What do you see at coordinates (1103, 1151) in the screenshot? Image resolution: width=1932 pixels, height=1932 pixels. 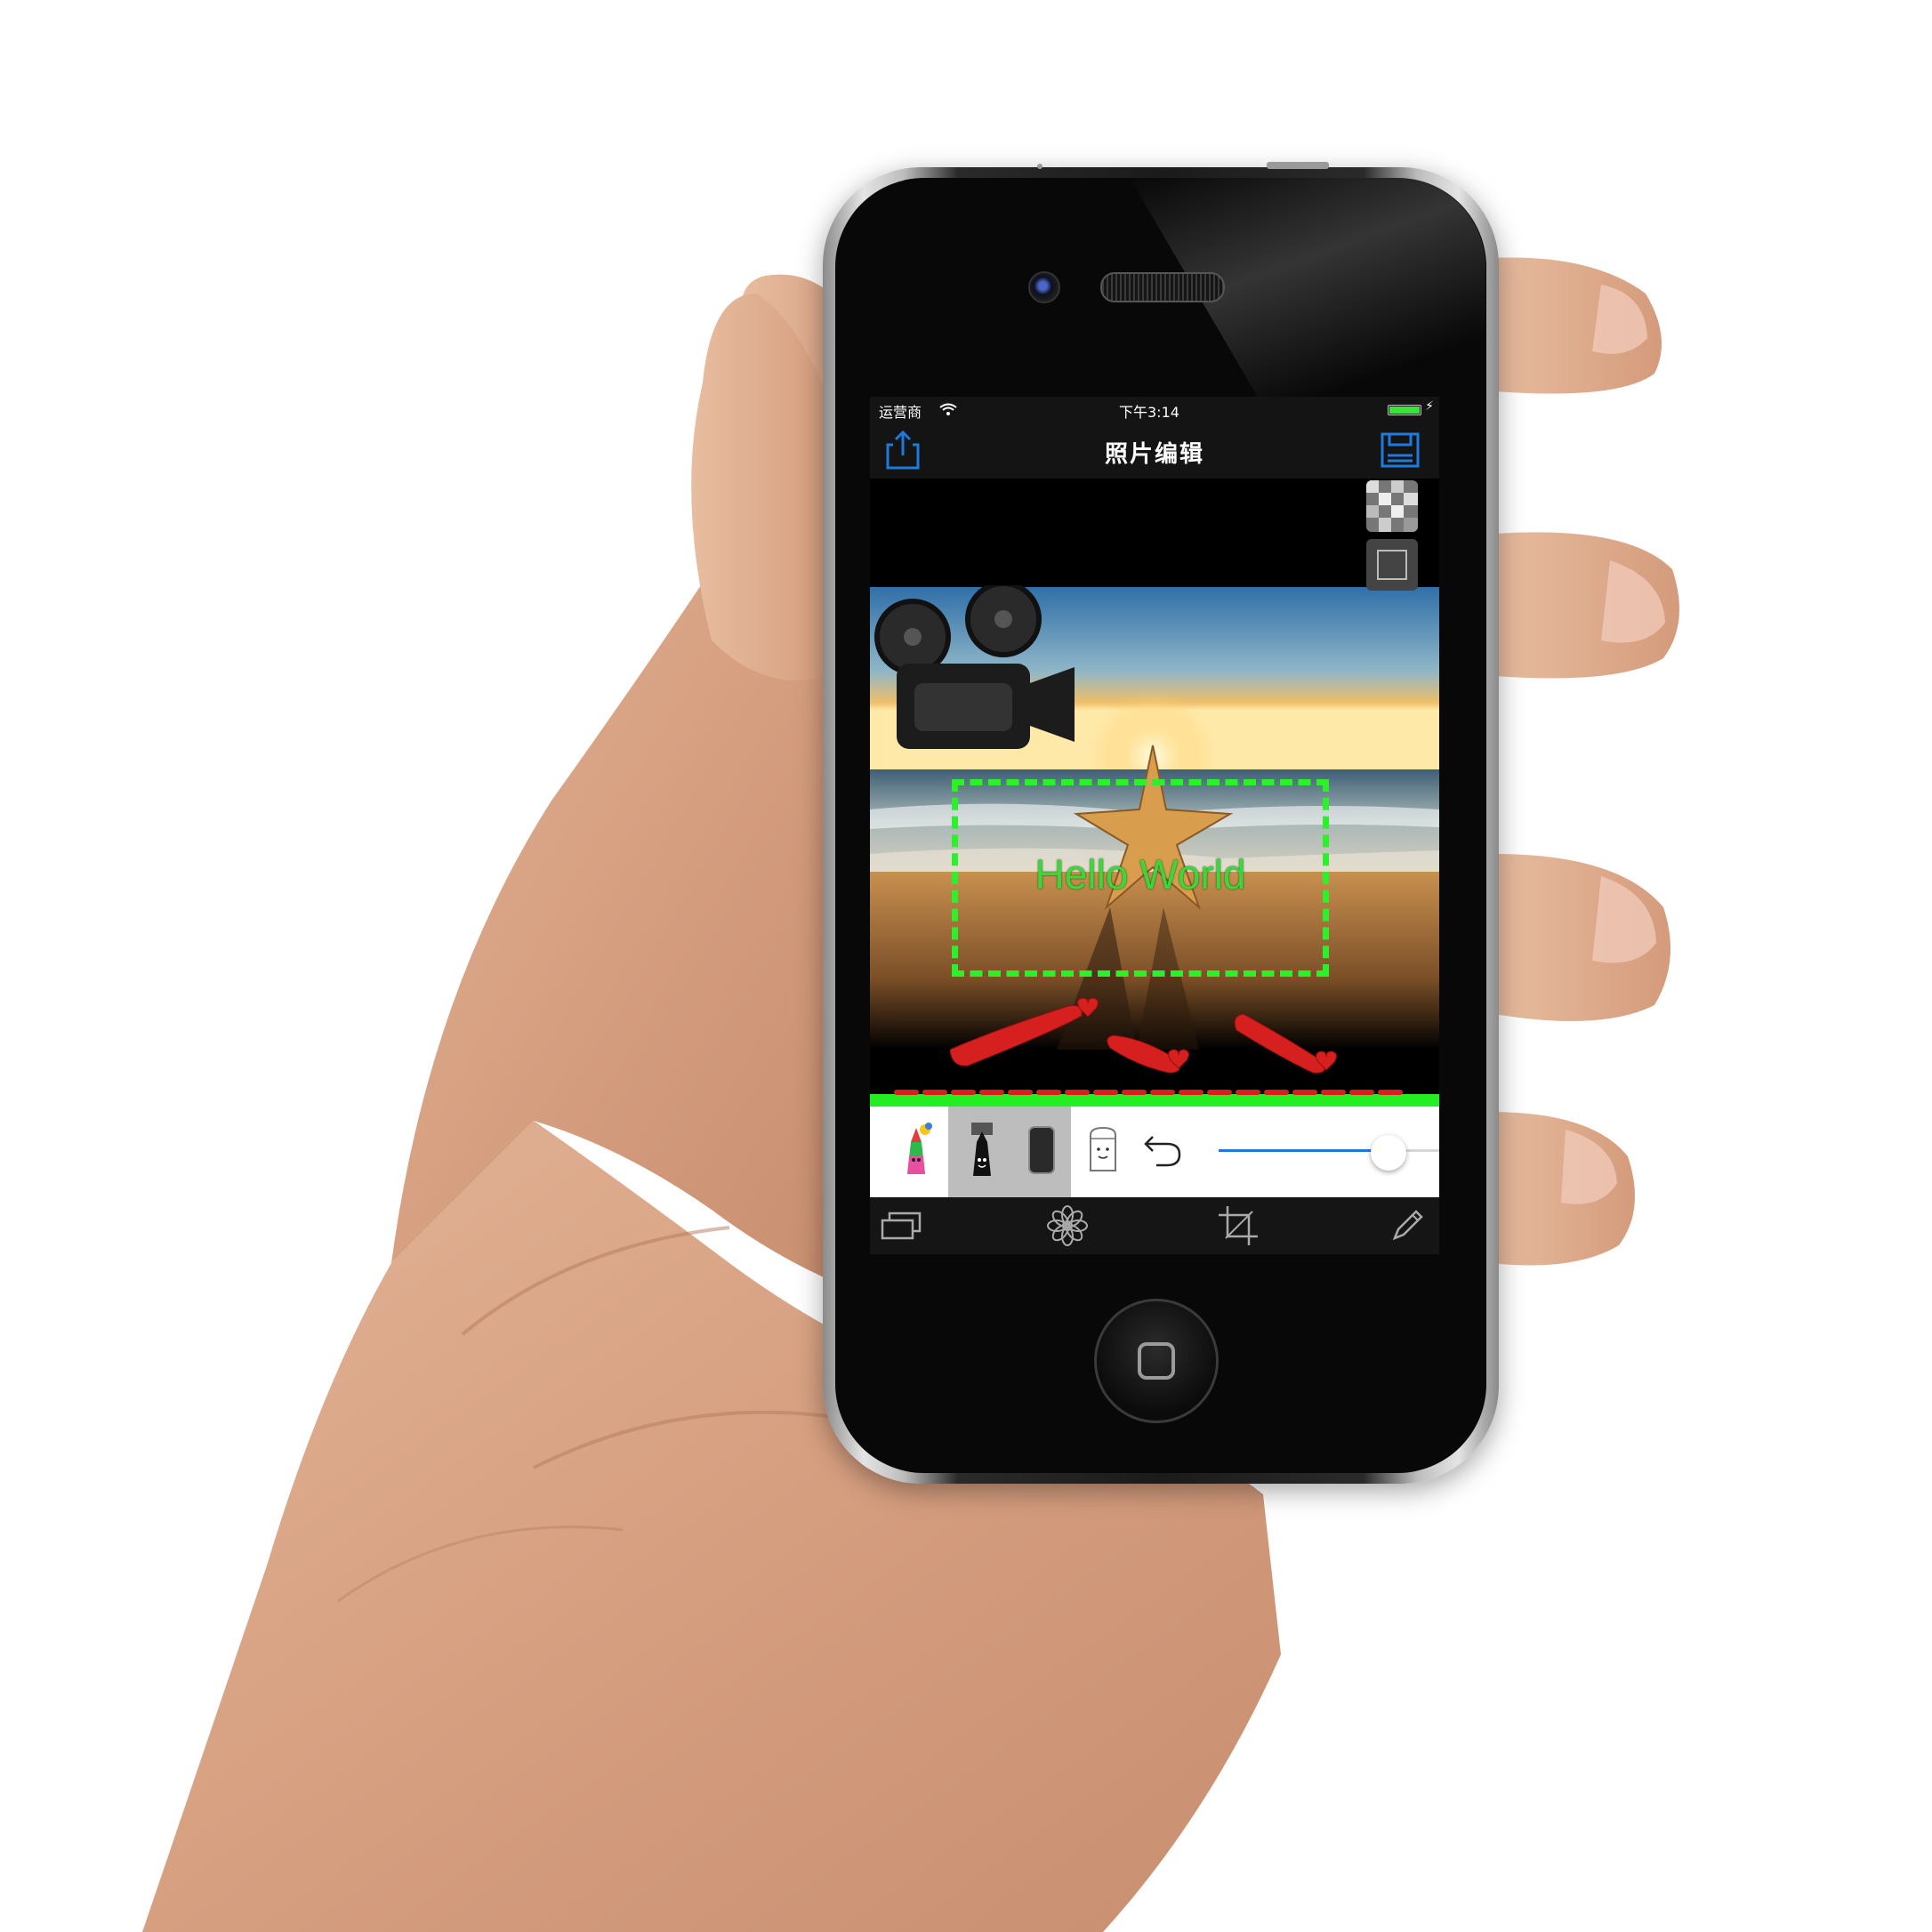 I see `face-sticker-icon` at bounding box center [1103, 1151].